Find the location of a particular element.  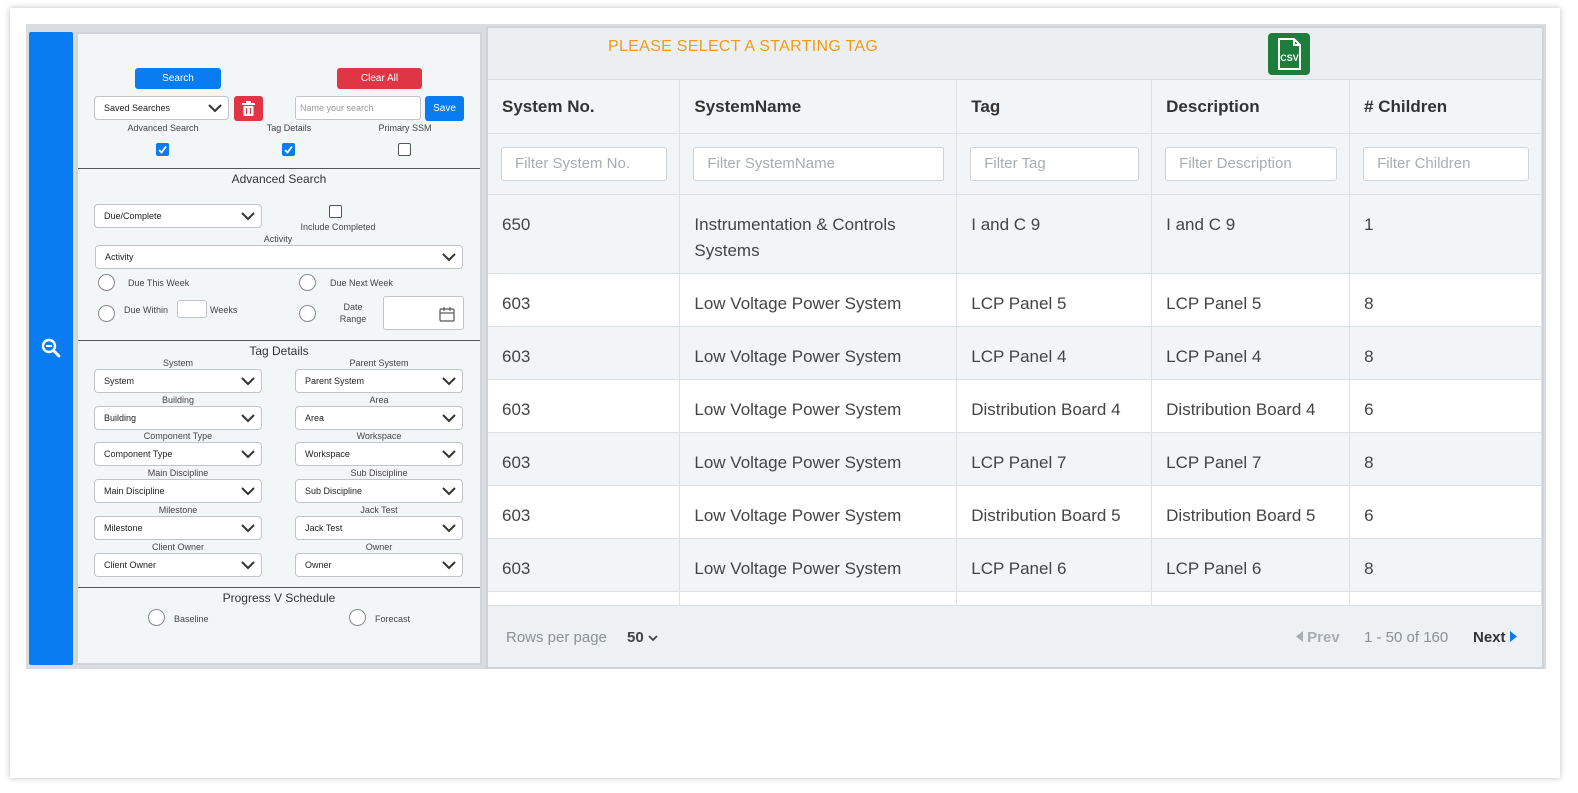

component-type-label: Component Type is located at coordinates (178, 436).